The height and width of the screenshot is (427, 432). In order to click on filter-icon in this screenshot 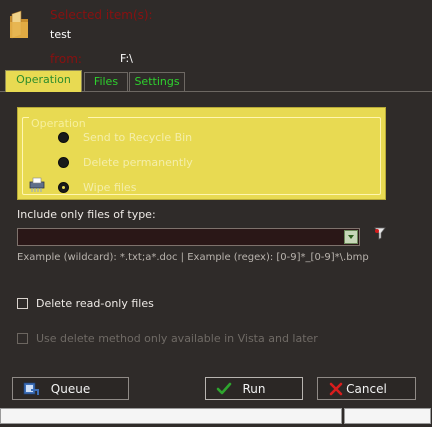, I will do `click(380, 234)`.